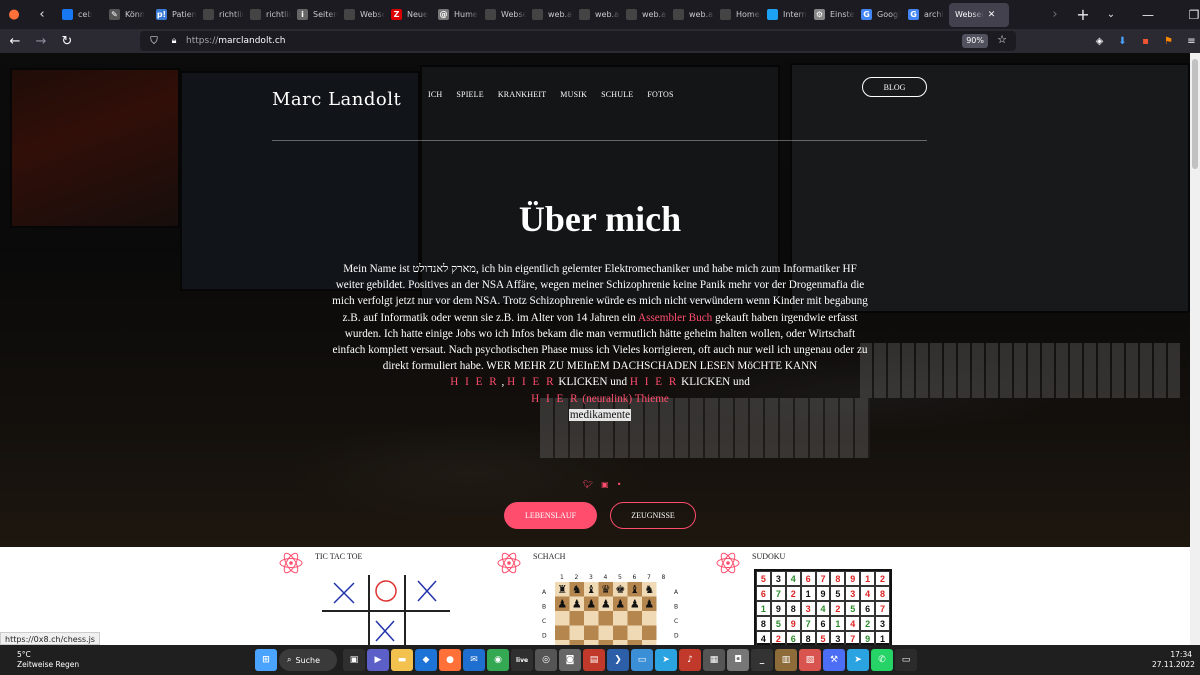  I want to click on app-menu-icon: ≡, so click(1190, 41).